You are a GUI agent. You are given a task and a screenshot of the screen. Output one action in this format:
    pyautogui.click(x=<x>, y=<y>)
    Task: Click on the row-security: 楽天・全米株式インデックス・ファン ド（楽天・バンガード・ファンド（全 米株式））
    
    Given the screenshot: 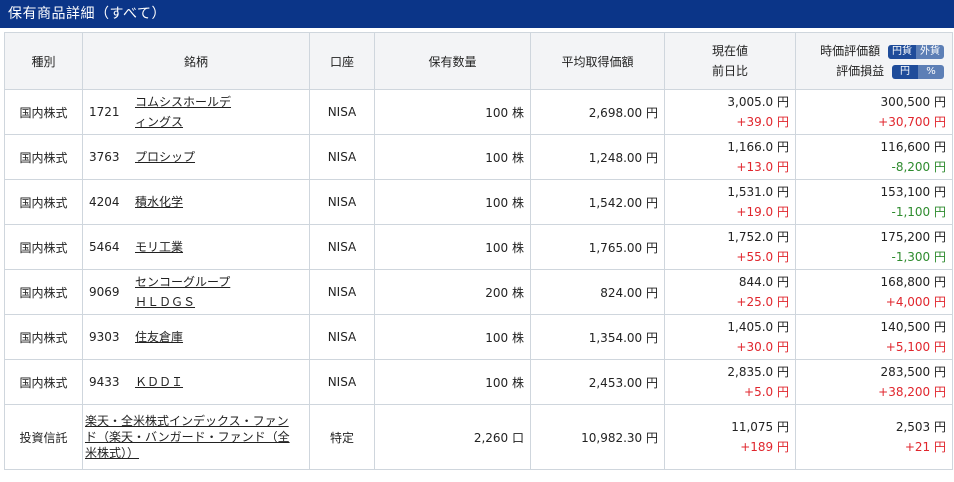 What is the action you would take?
    pyautogui.click(x=196, y=437)
    